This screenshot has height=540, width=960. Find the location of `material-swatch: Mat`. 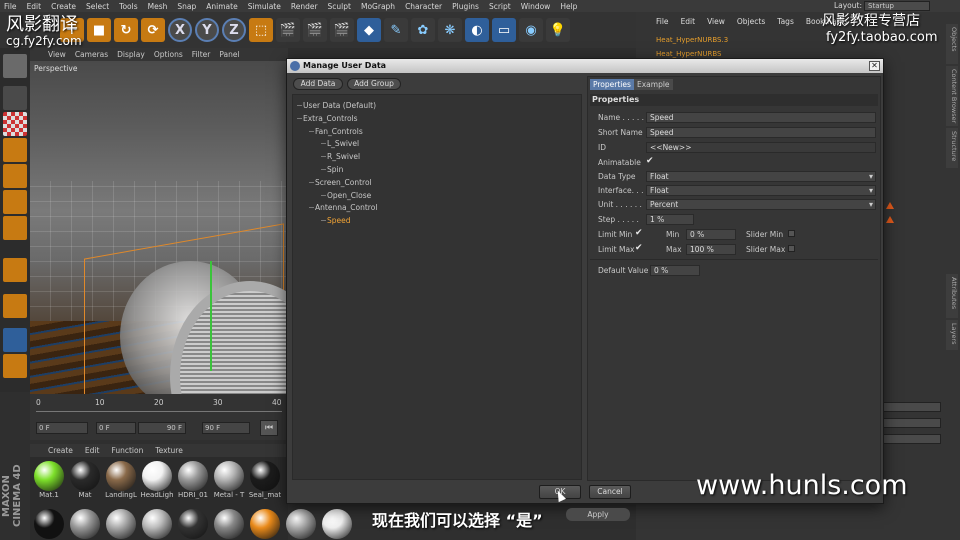

material-swatch: Mat is located at coordinates (85, 480).